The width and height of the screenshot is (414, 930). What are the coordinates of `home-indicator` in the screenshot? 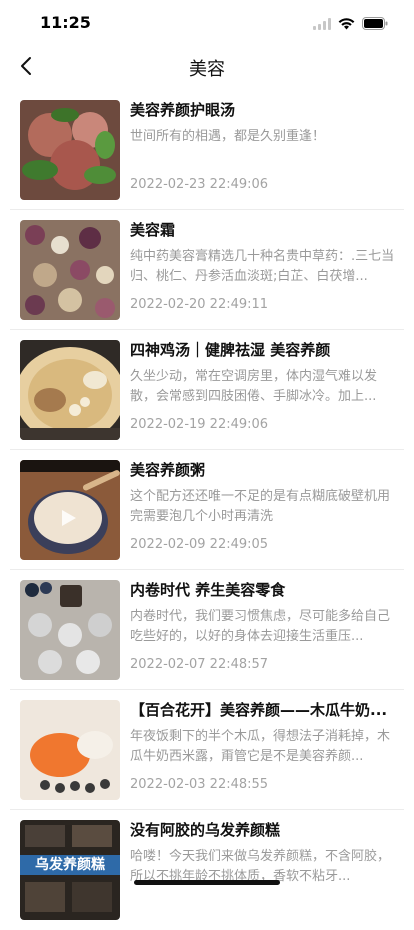 It's located at (207, 882).